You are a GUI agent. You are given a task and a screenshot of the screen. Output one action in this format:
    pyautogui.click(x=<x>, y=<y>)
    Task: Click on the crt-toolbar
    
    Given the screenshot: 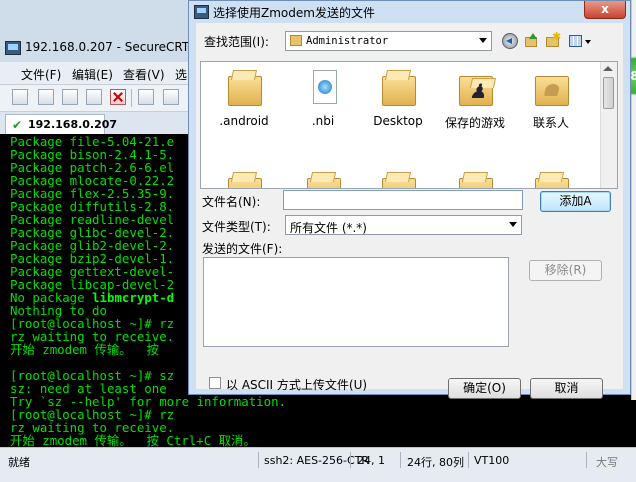 What is the action you would take?
    pyautogui.click(x=96, y=98)
    